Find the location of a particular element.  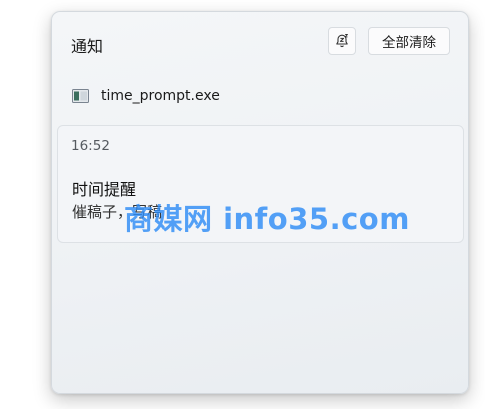

clear-all-button: 全部清除 is located at coordinates (409, 41).